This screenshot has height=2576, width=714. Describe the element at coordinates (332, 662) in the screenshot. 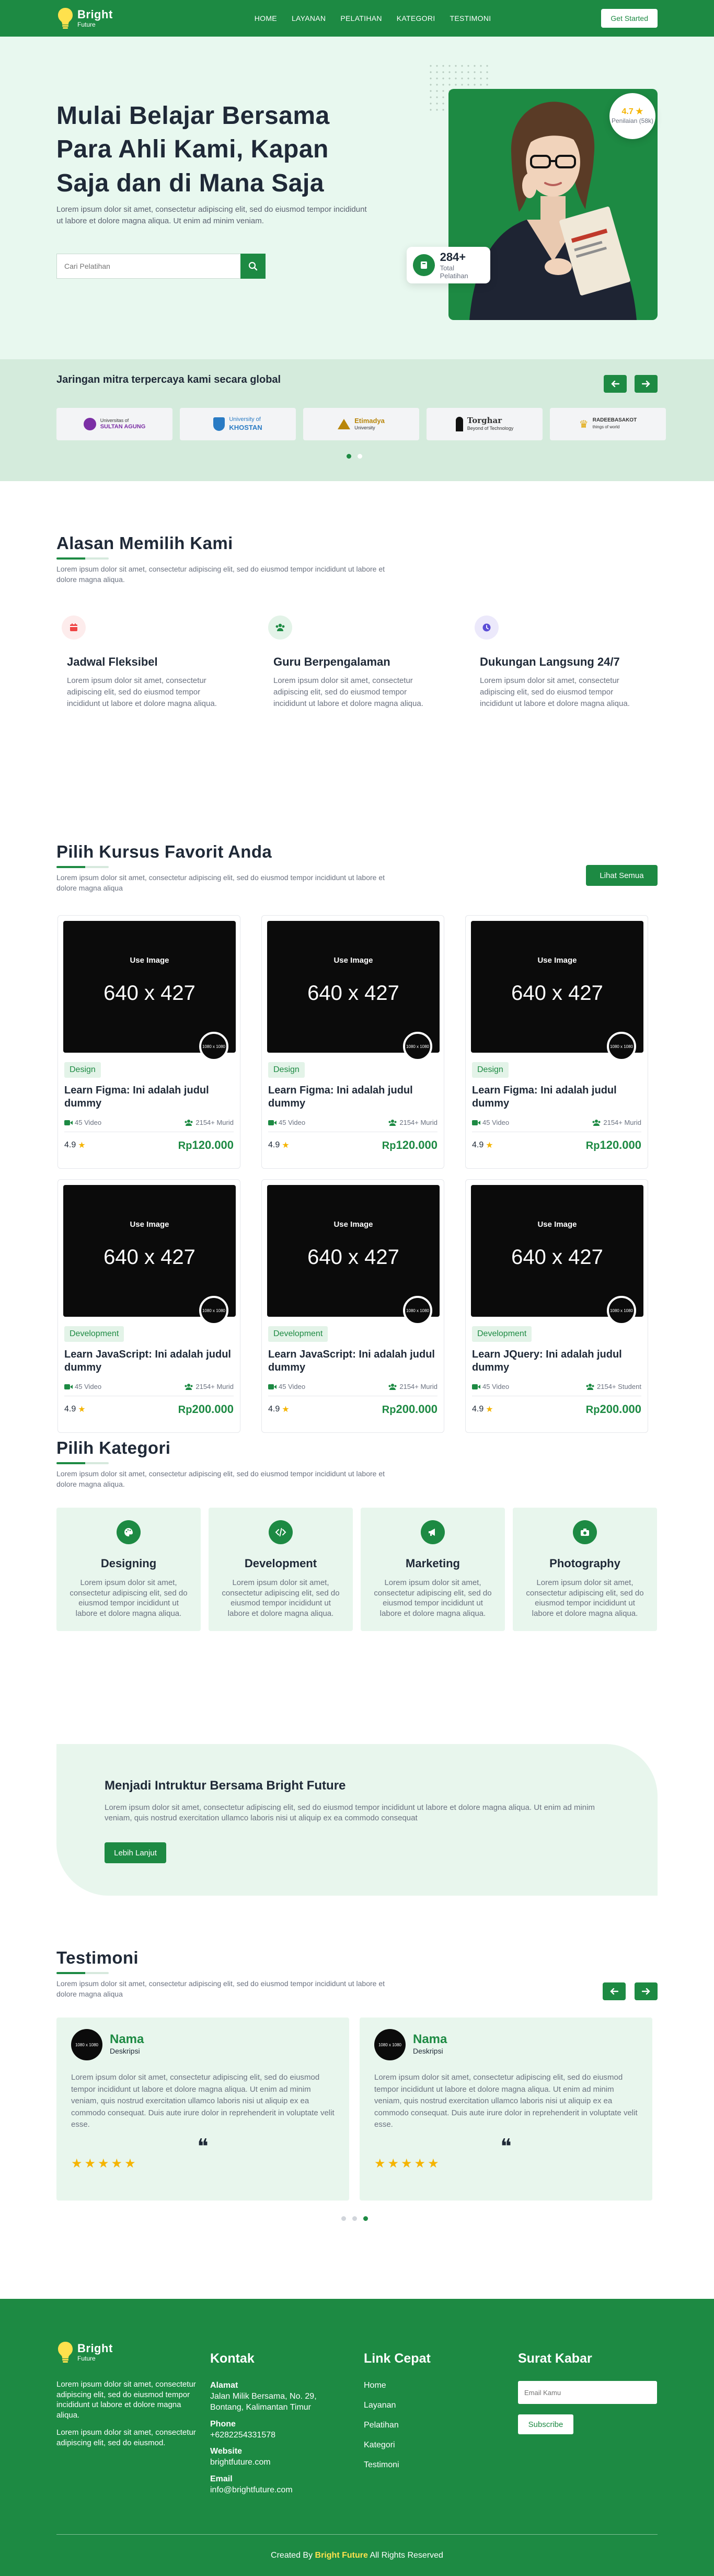

I see `reason-title: Guru Berpengalaman` at that location.